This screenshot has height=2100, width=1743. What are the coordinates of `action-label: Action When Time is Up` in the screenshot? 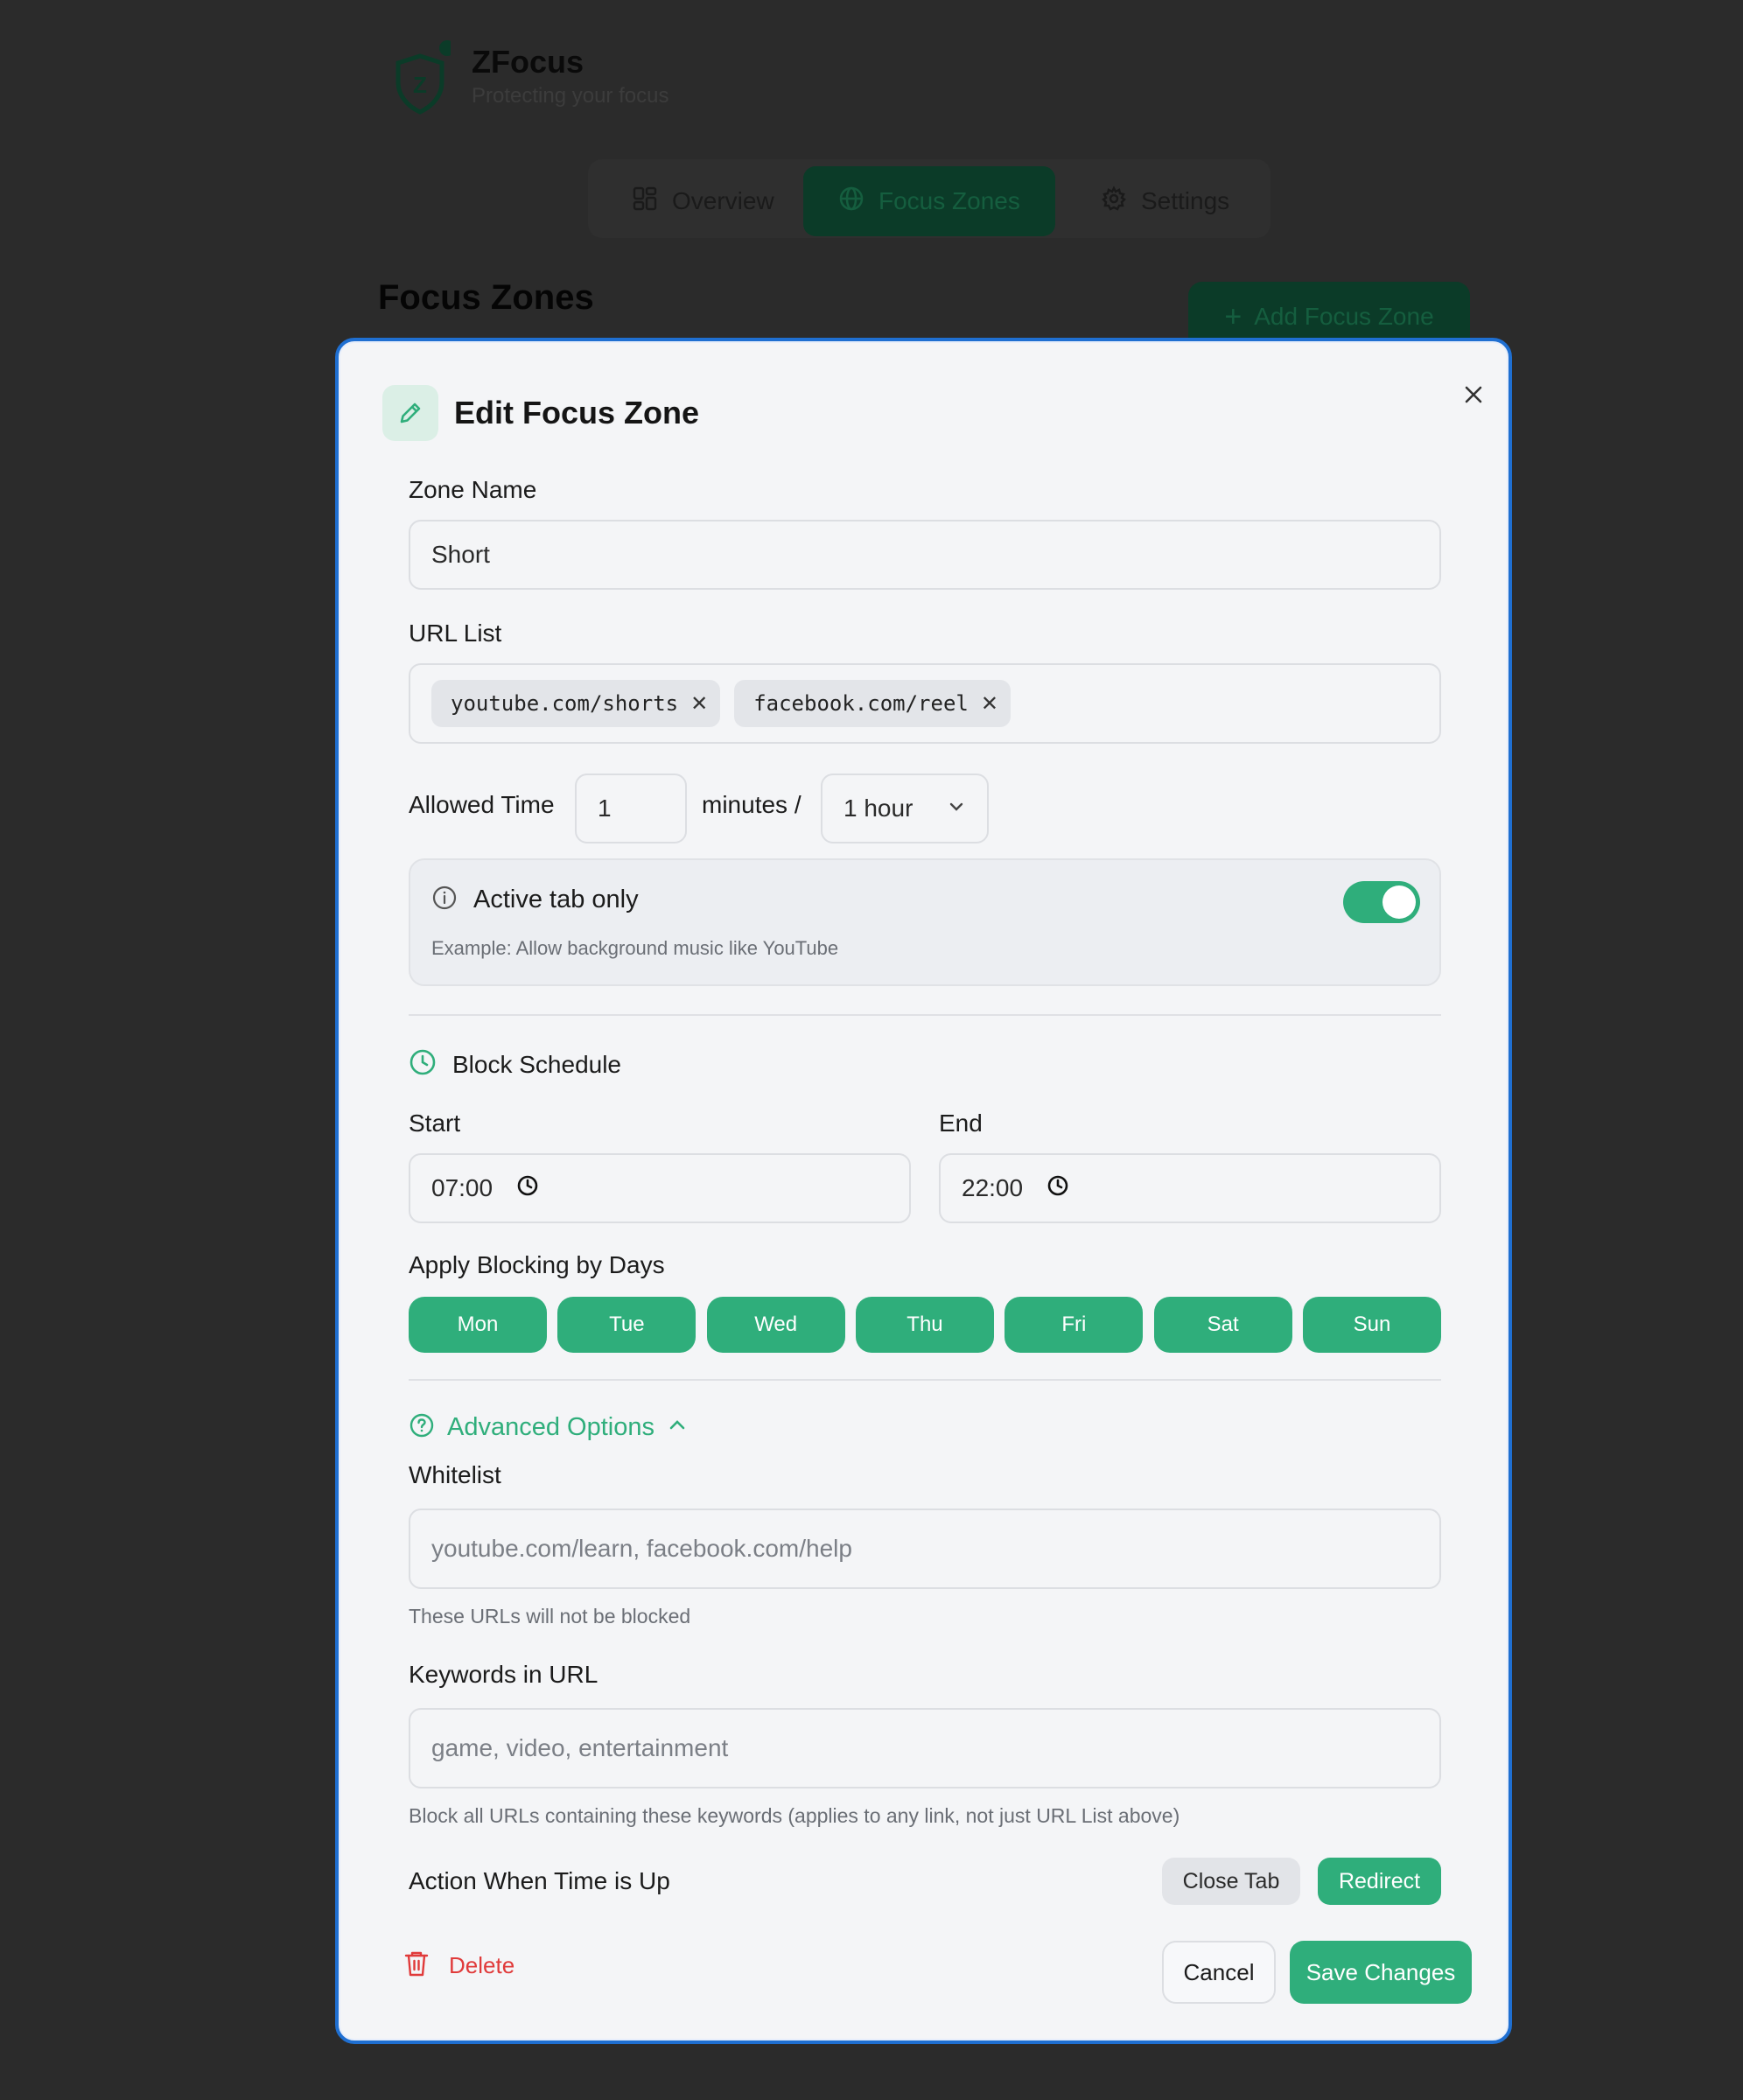 It's located at (539, 1880).